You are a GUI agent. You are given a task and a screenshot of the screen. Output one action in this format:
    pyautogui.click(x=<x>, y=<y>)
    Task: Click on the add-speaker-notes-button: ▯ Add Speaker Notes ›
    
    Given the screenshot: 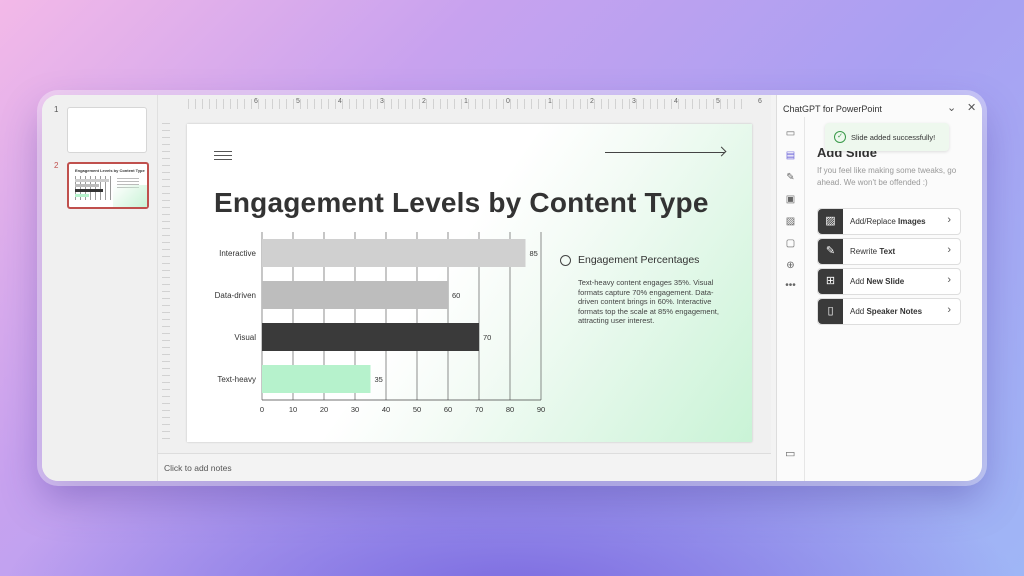 What is the action you would take?
    pyautogui.click(x=889, y=311)
    